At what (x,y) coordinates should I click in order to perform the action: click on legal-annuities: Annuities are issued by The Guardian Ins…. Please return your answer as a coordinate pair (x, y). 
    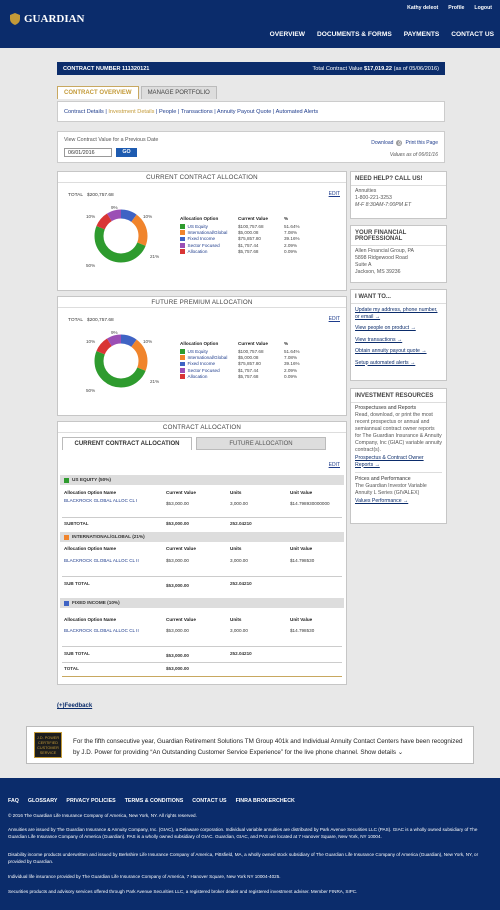
    Looking at the image, I should click on (243, 833).